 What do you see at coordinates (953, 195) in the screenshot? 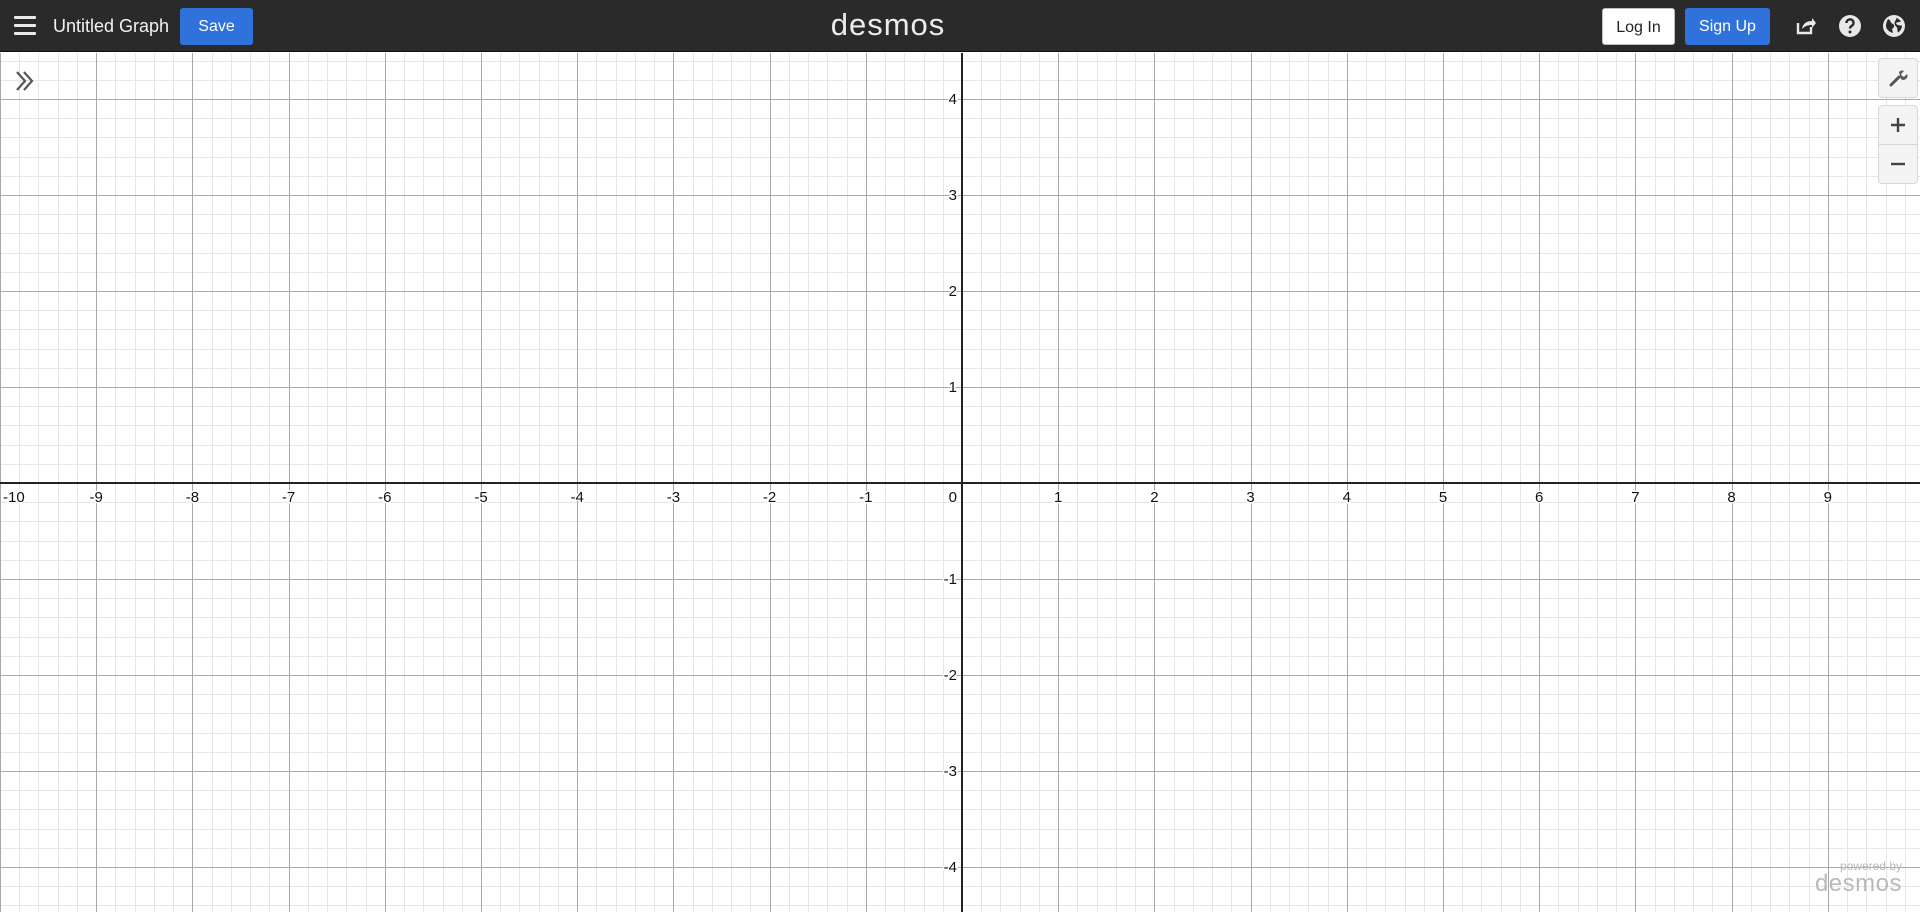
I see `y-tick-label: 3` at bounding box center [953, 195].